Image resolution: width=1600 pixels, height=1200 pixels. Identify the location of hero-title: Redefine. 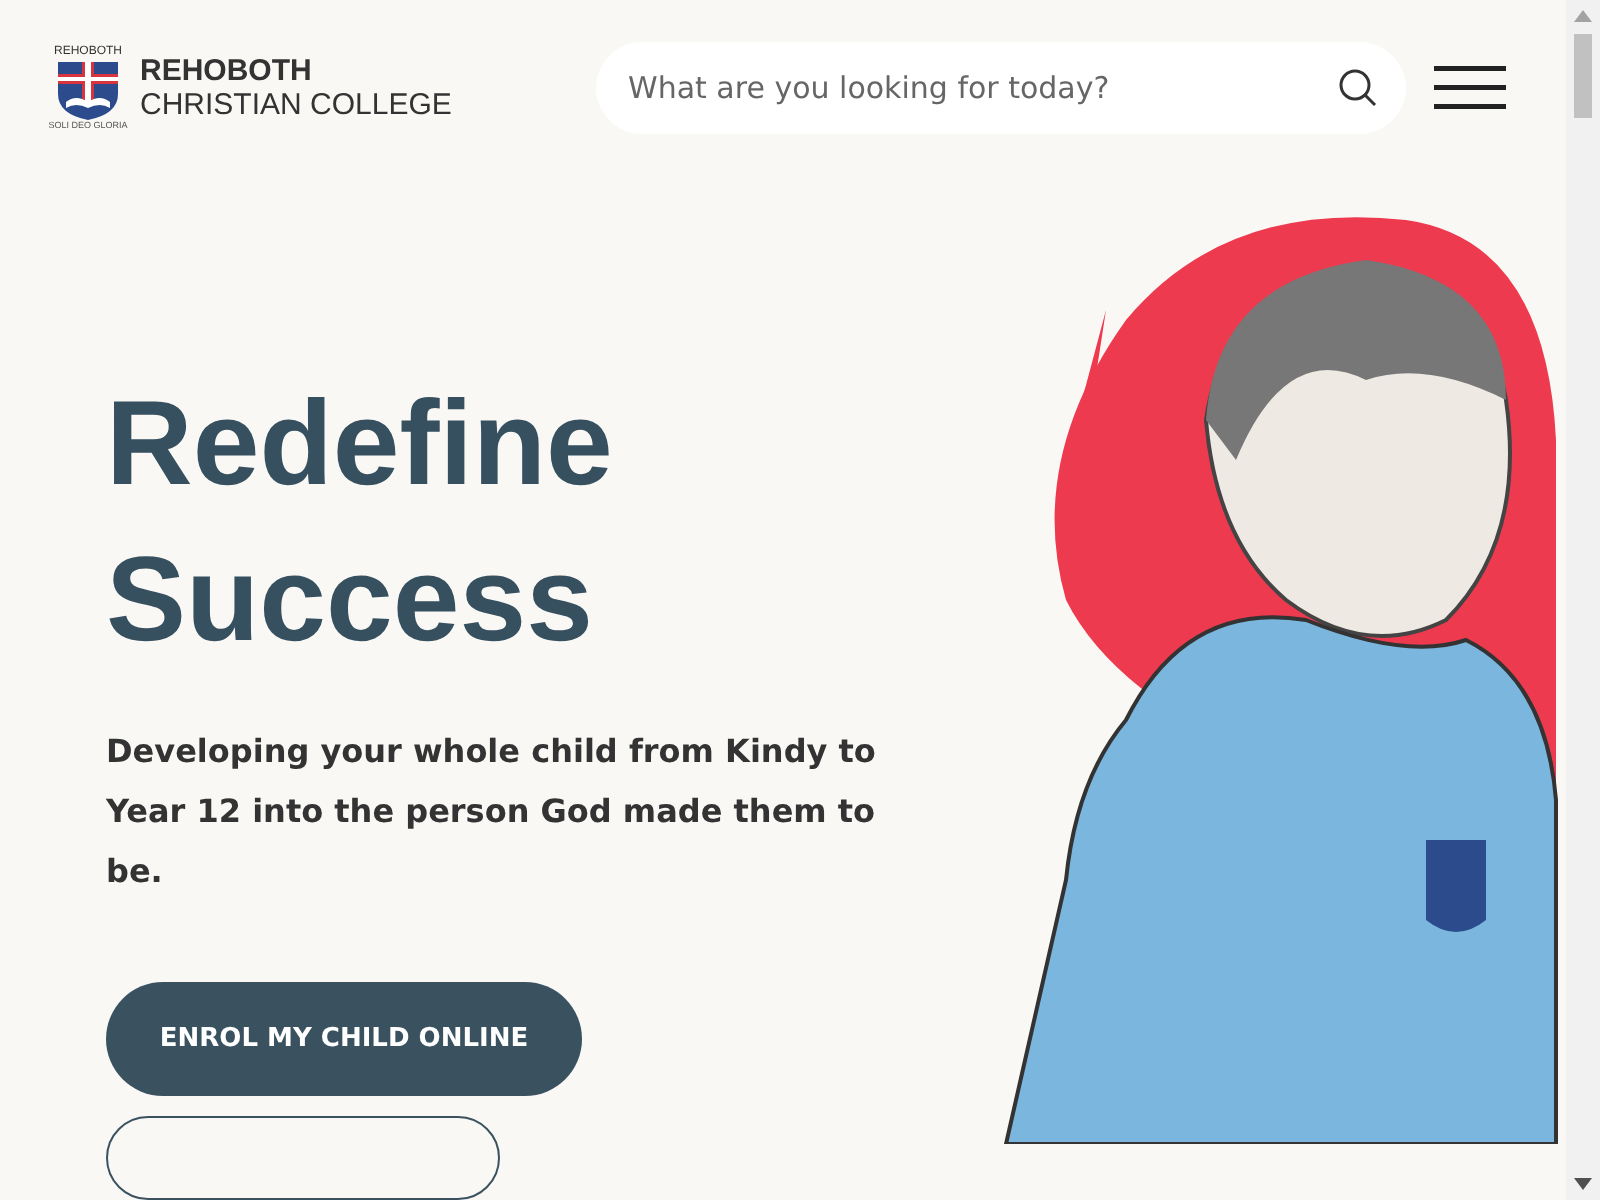
(360, 444).